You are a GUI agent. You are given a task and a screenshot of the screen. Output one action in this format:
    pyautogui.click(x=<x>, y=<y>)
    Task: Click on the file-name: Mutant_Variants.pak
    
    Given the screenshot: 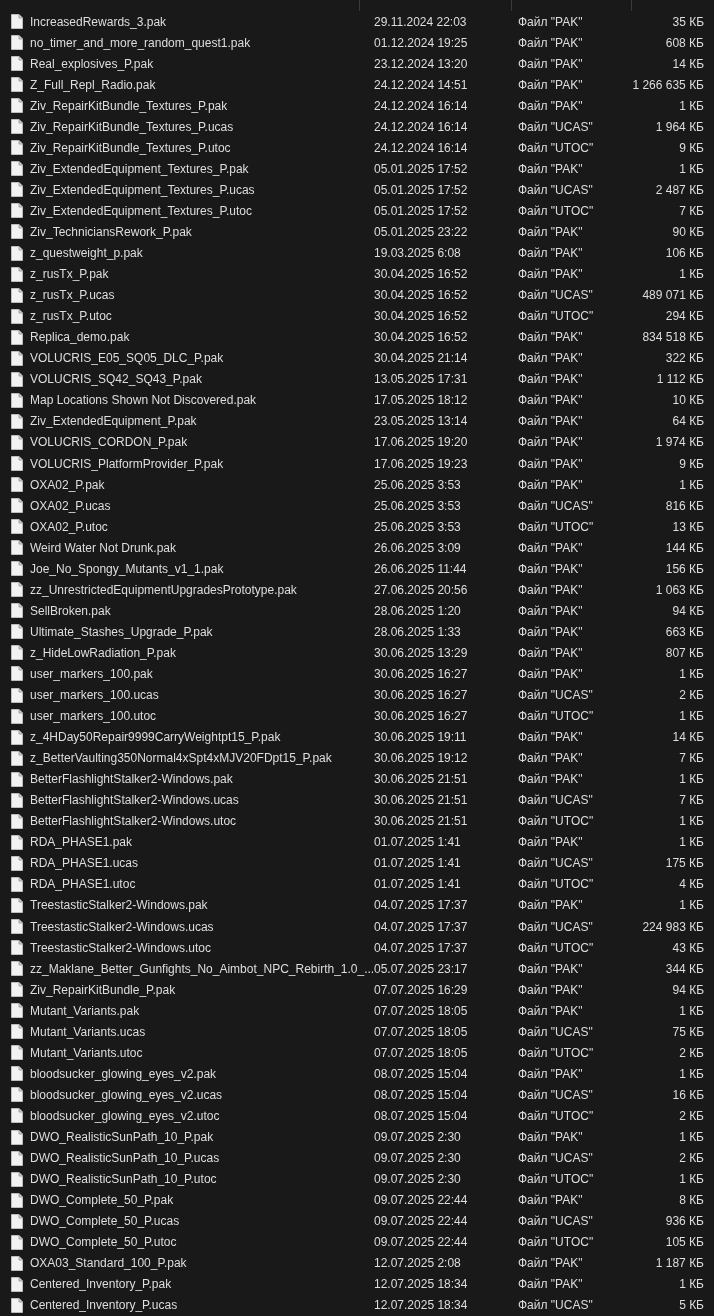 What is the action you would take?
    pyautogui.click(x=85, y=1010)
    